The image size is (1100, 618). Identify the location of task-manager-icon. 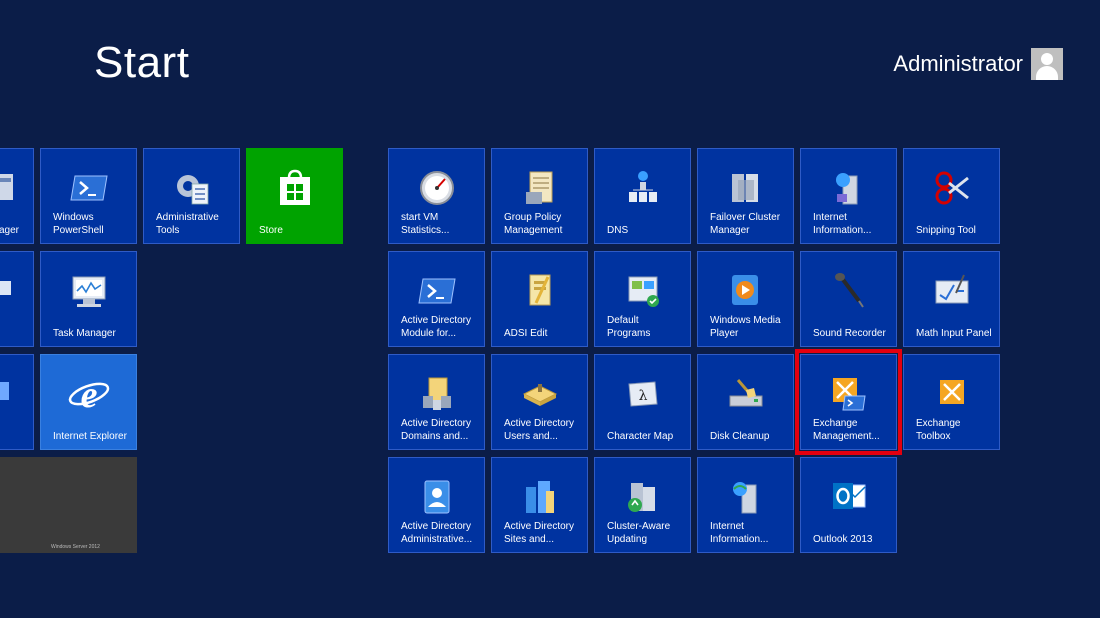
(88, 292).